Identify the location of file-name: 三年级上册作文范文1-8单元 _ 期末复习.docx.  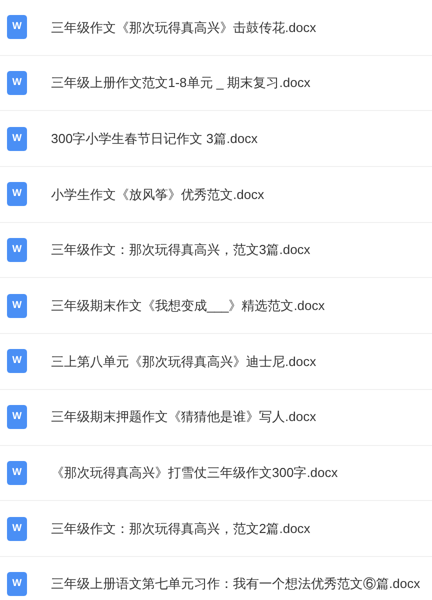
(180, 83).